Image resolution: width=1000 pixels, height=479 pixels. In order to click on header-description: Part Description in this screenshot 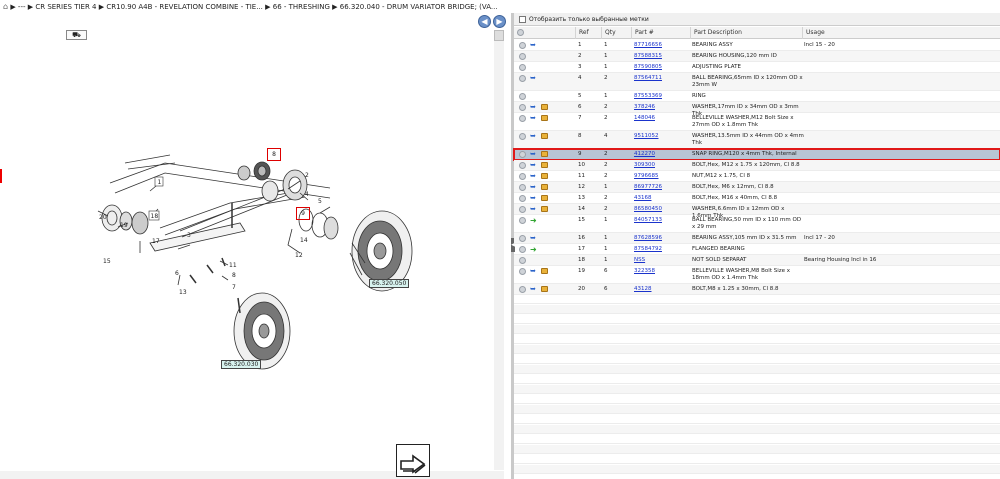, I will do `click(746, 33)`.